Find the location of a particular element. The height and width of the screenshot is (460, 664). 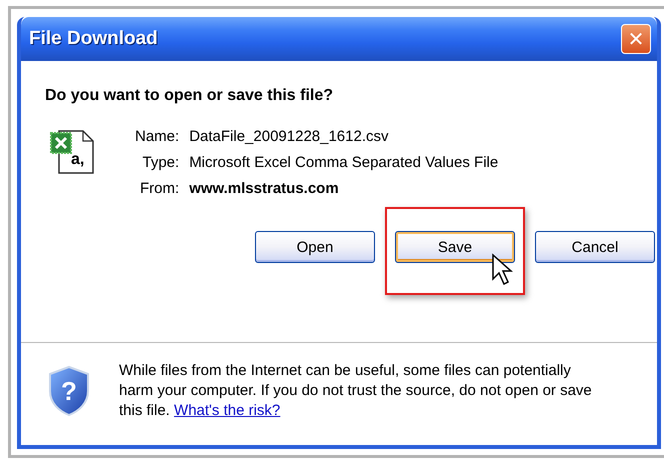

dialog-button: Save is located at coordinates (455, 247).